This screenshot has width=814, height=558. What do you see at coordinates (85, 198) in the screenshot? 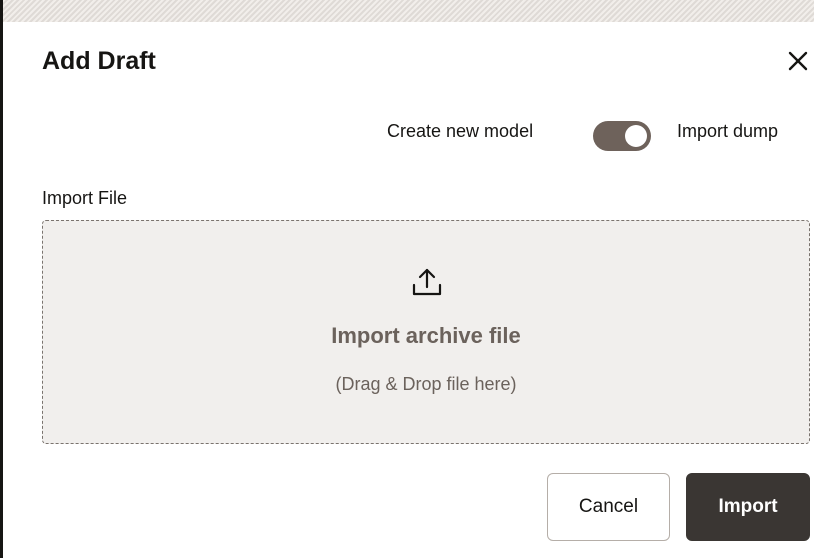
I see `import-file-label: Import File` at bounding box center [85, 198].